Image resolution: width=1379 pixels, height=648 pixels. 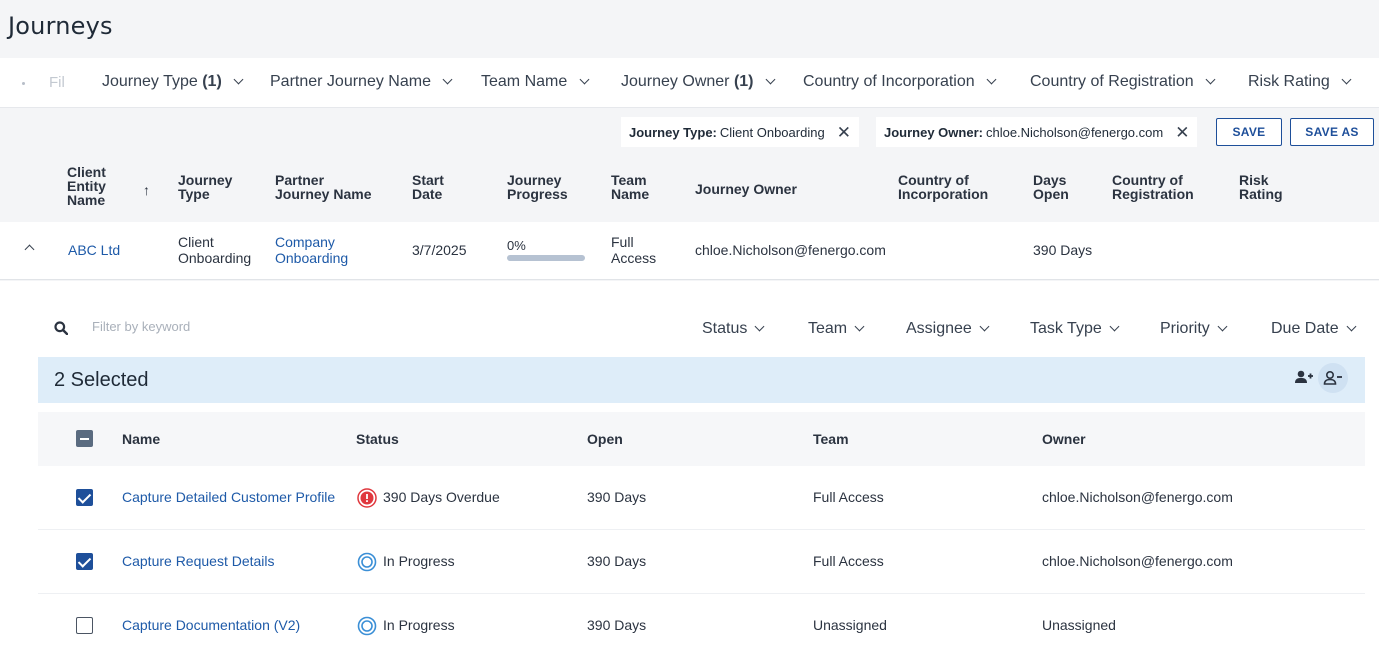 I want to click on header-line: Name, so click(x=86, y=200).